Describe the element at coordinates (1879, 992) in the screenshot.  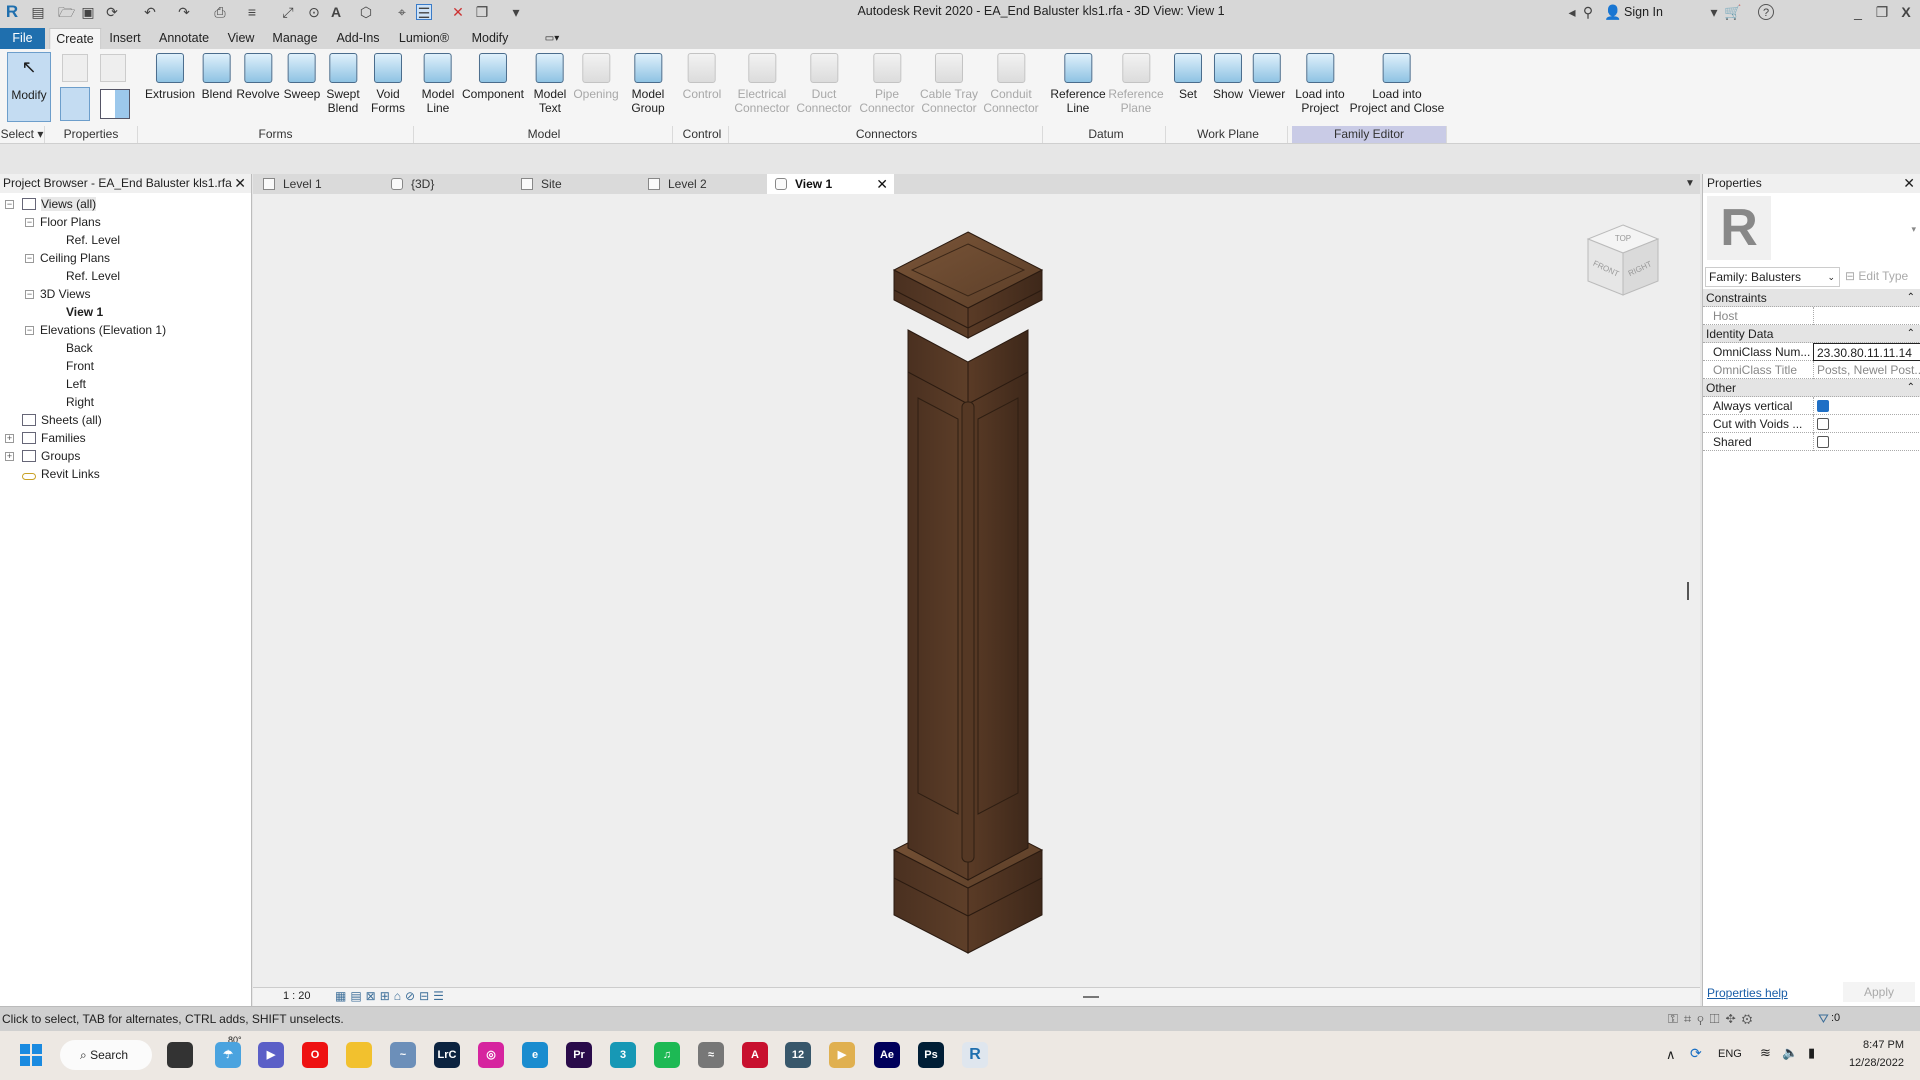
I see `apply-button: Apply` at that location.